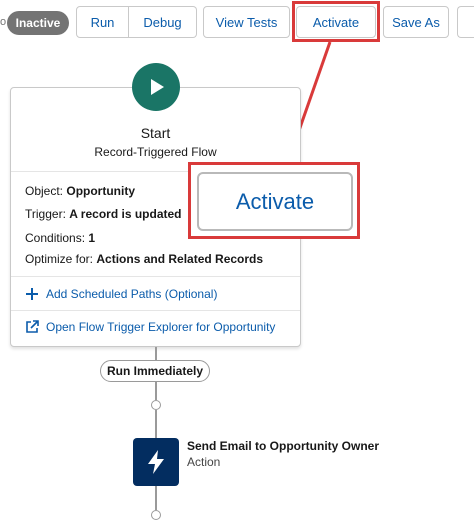  I want to click on activate-callout-button: Activate, so click(275, 201).